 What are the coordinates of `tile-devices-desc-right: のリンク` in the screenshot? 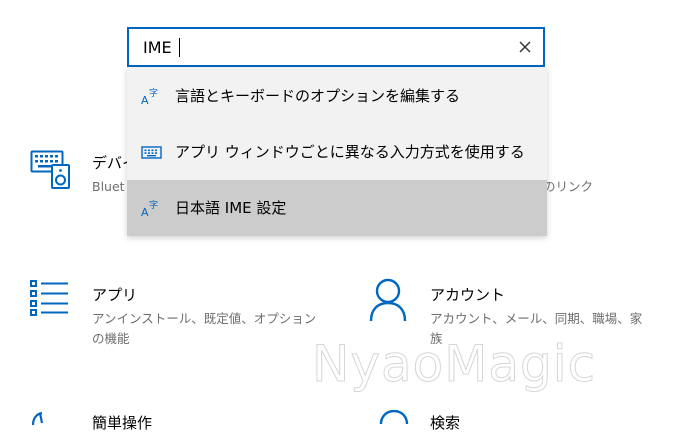 It's located at (568, 186).